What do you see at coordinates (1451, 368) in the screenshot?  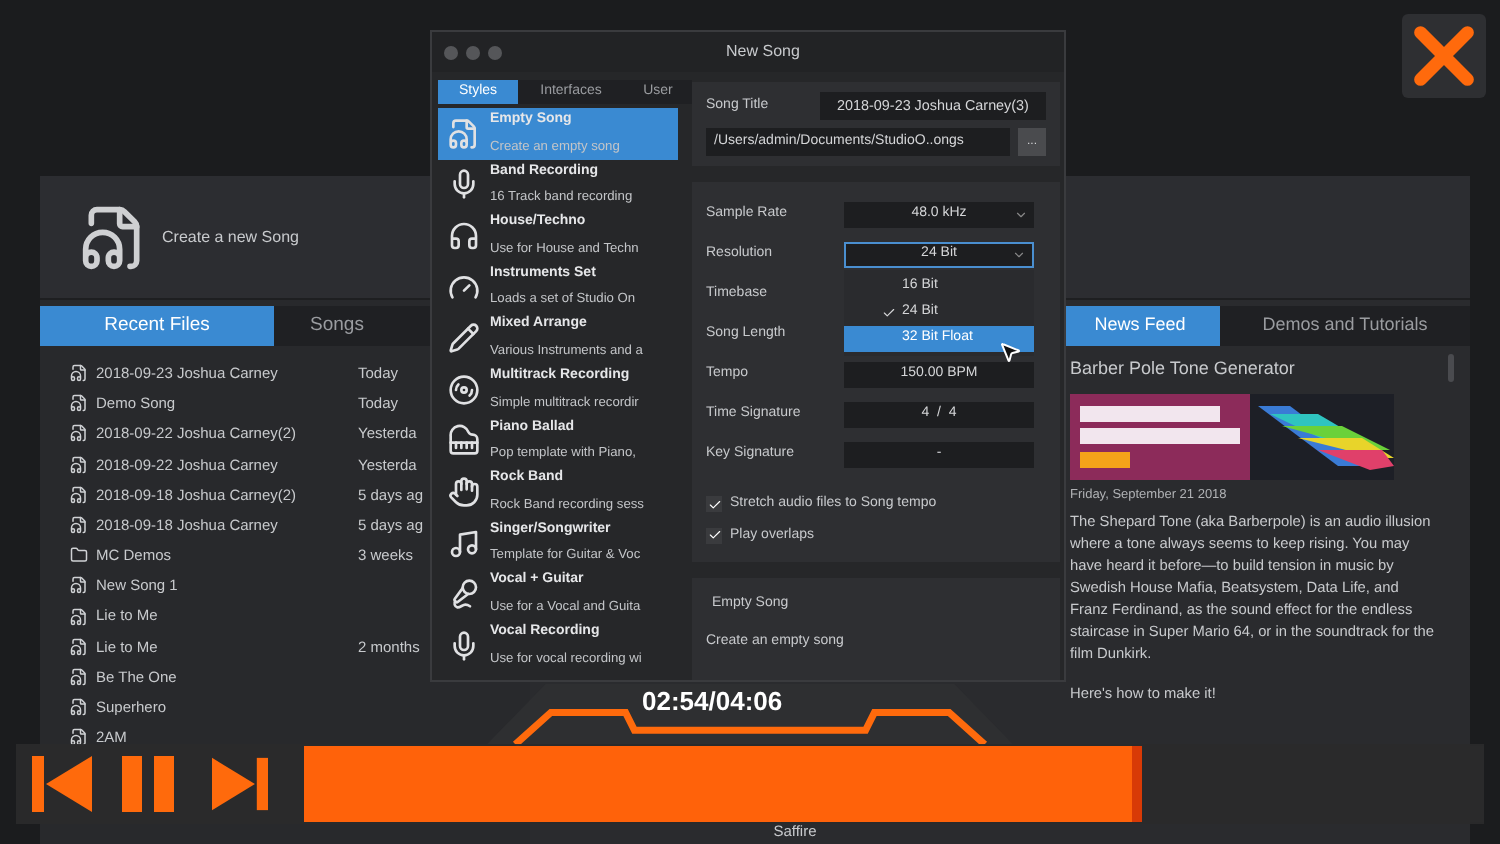 I see `scrollbar` at bounding box center [1451, 368].